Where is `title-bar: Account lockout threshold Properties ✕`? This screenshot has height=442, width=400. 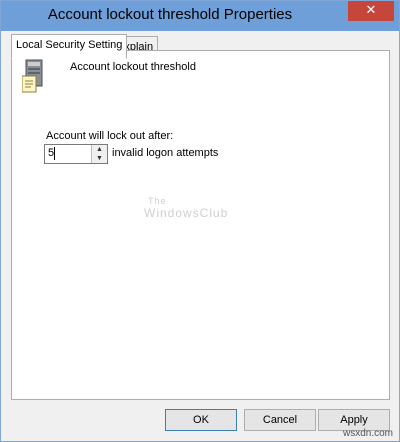 title-bar: Account lockout threshold Properties ✕ is located at coordinates (200, 16).